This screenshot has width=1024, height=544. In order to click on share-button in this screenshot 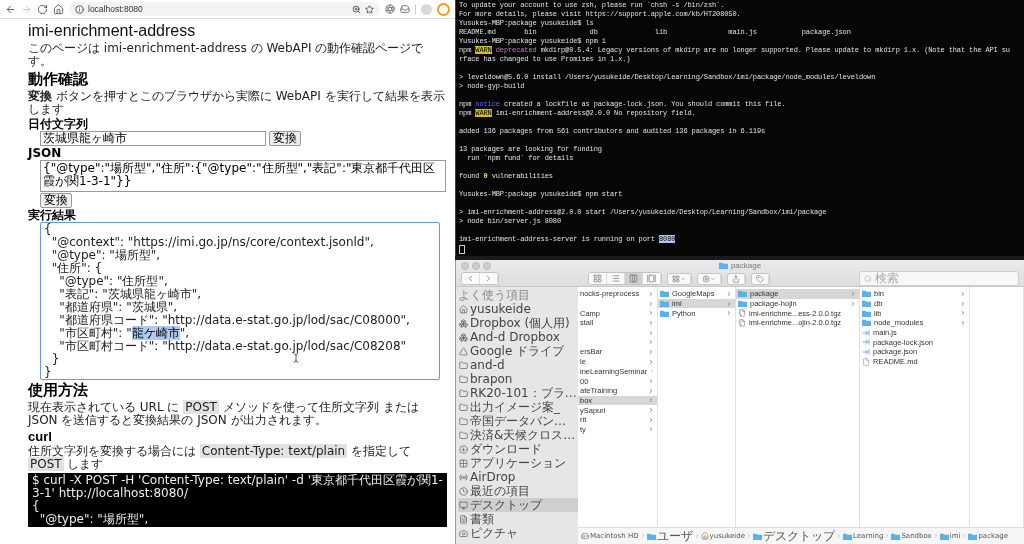, I will do `click(736, 278)`.